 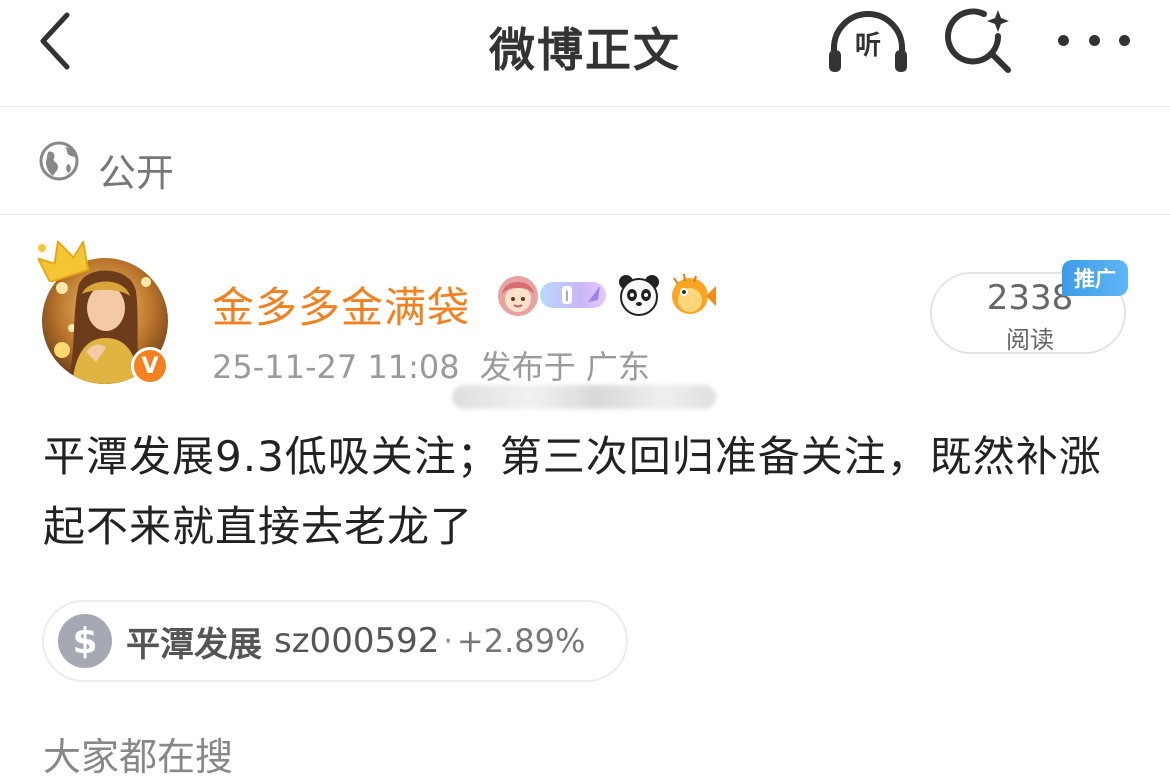 I want to click on stock-card: $ 平潭发展 sz000592 · +2.89%, so click(x=335, y=641).